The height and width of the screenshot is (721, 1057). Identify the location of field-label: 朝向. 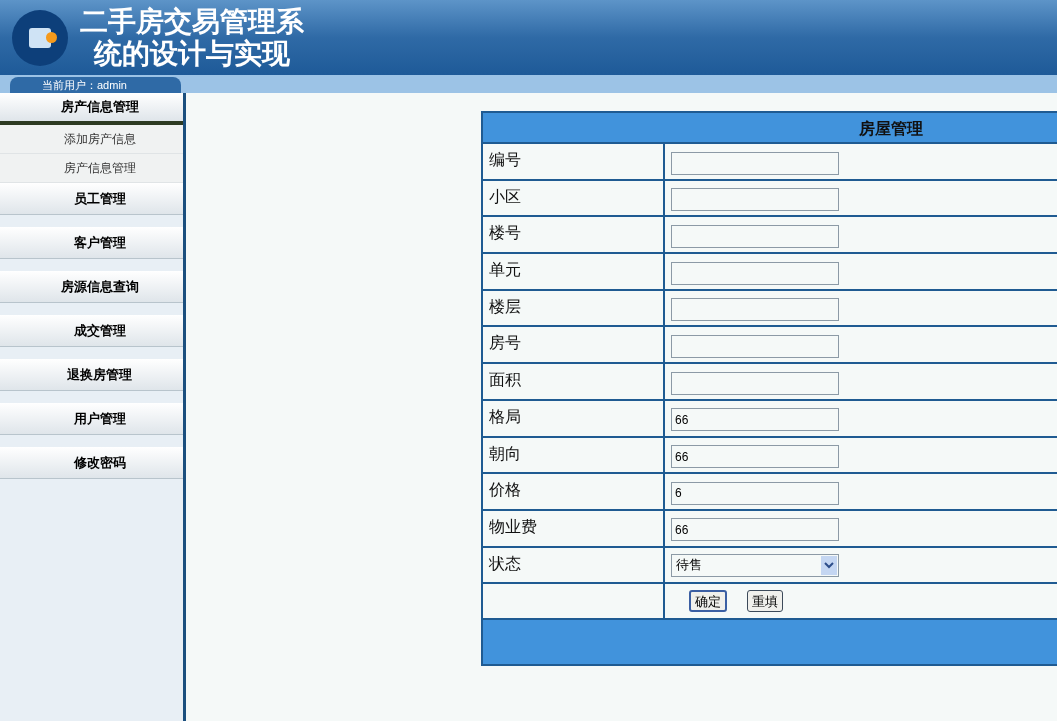
(574, 455).